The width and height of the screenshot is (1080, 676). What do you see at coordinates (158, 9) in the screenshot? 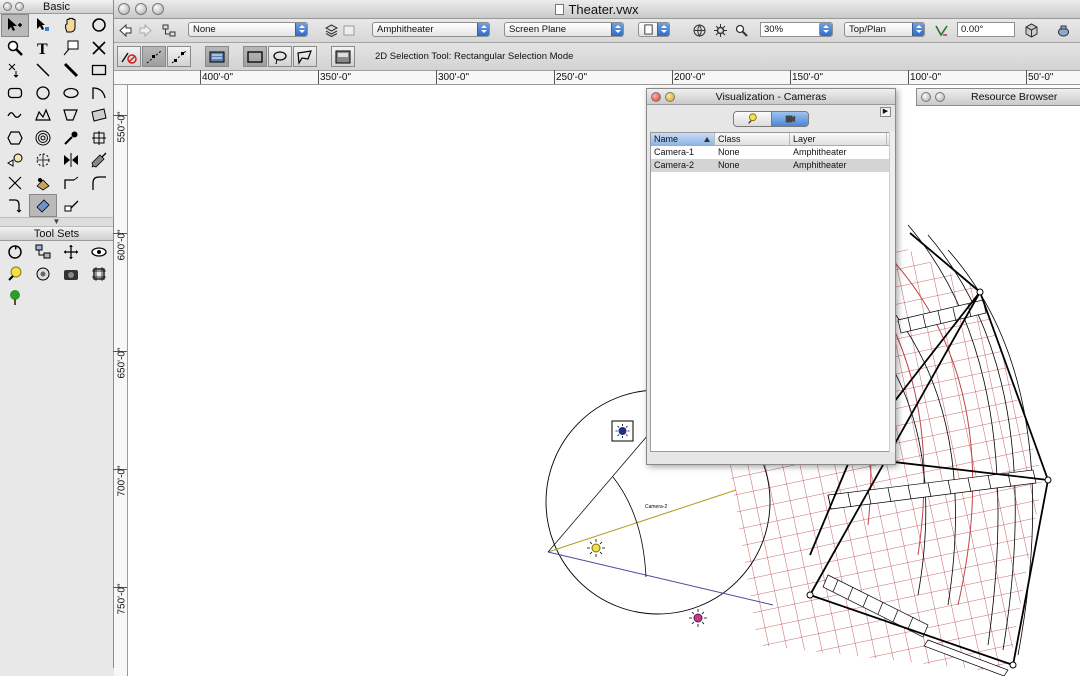
I see `zoom-window-icon` at bounding box center [158, 9].